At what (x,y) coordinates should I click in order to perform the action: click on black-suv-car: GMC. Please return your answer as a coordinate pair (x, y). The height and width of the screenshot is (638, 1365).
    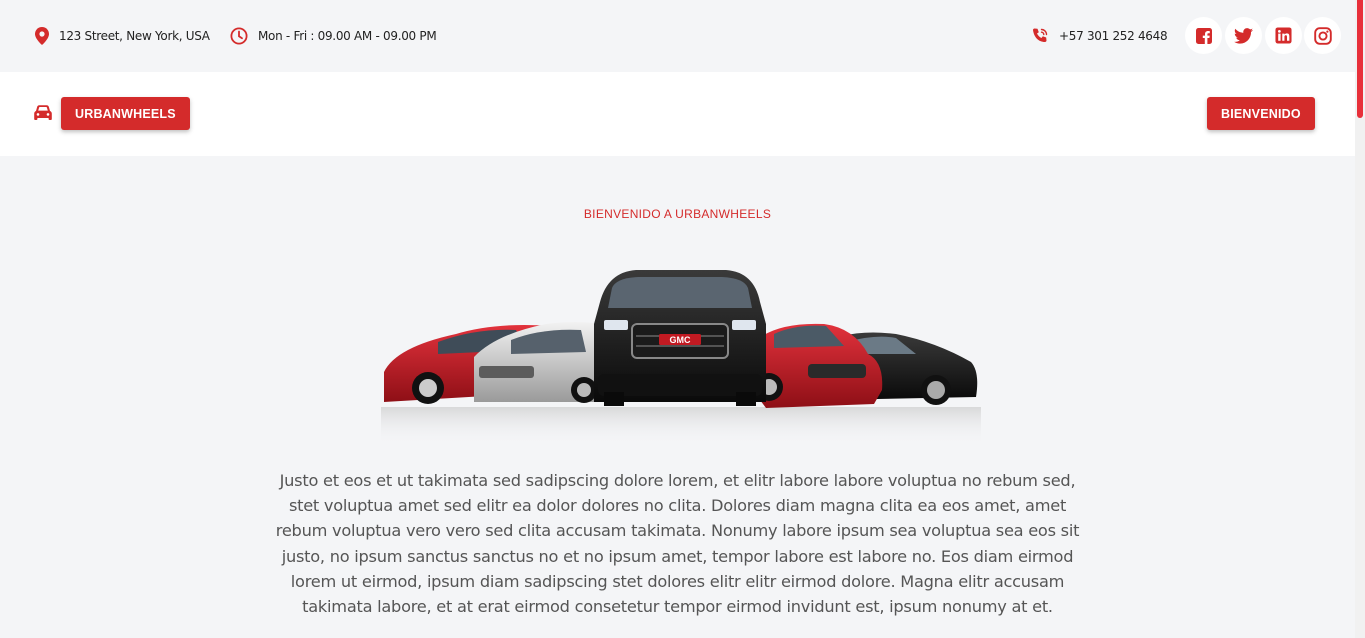
    Looking at the image, I should click on (680, 338).